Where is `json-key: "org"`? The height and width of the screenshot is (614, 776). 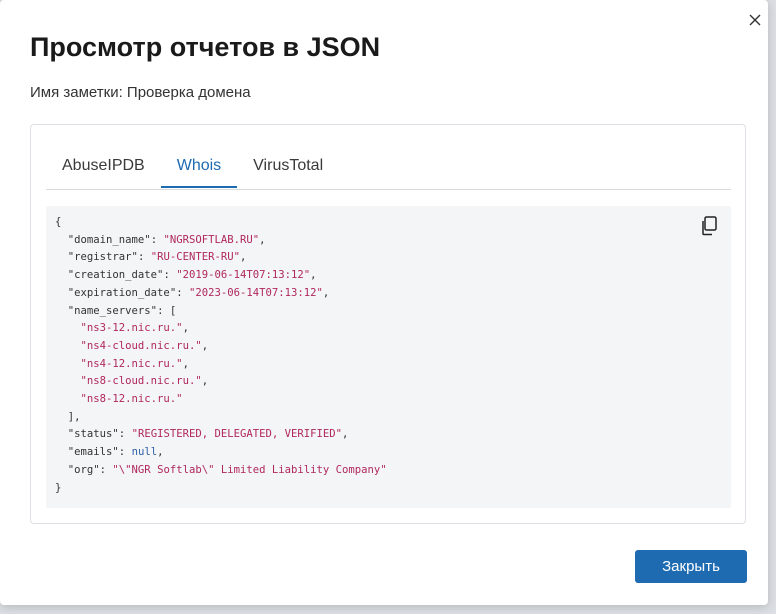
json-key: "org" is located at coordinates (83, 469).